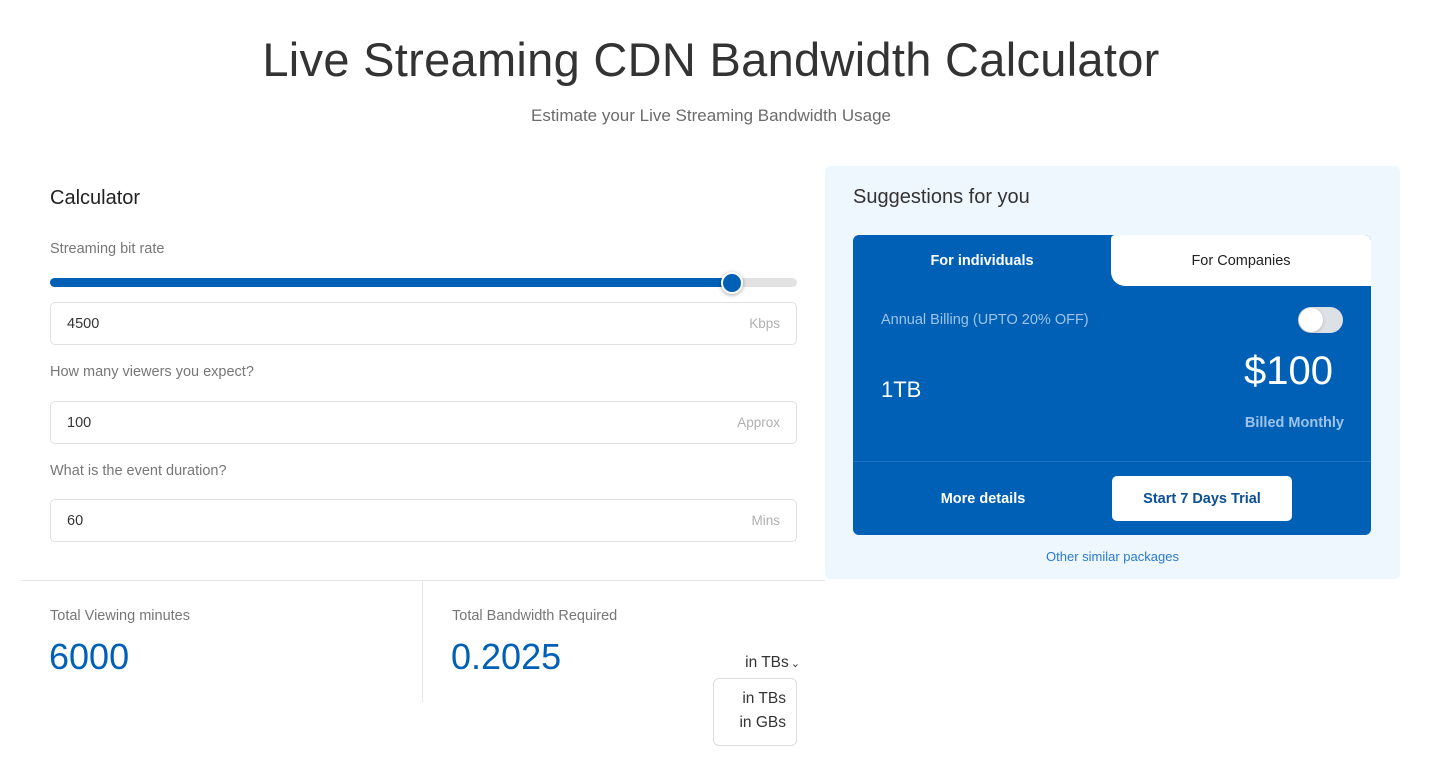  Describe the element at coordinates (765, 520) in the screenshot. I see `duration-unit: Mins` at that location.